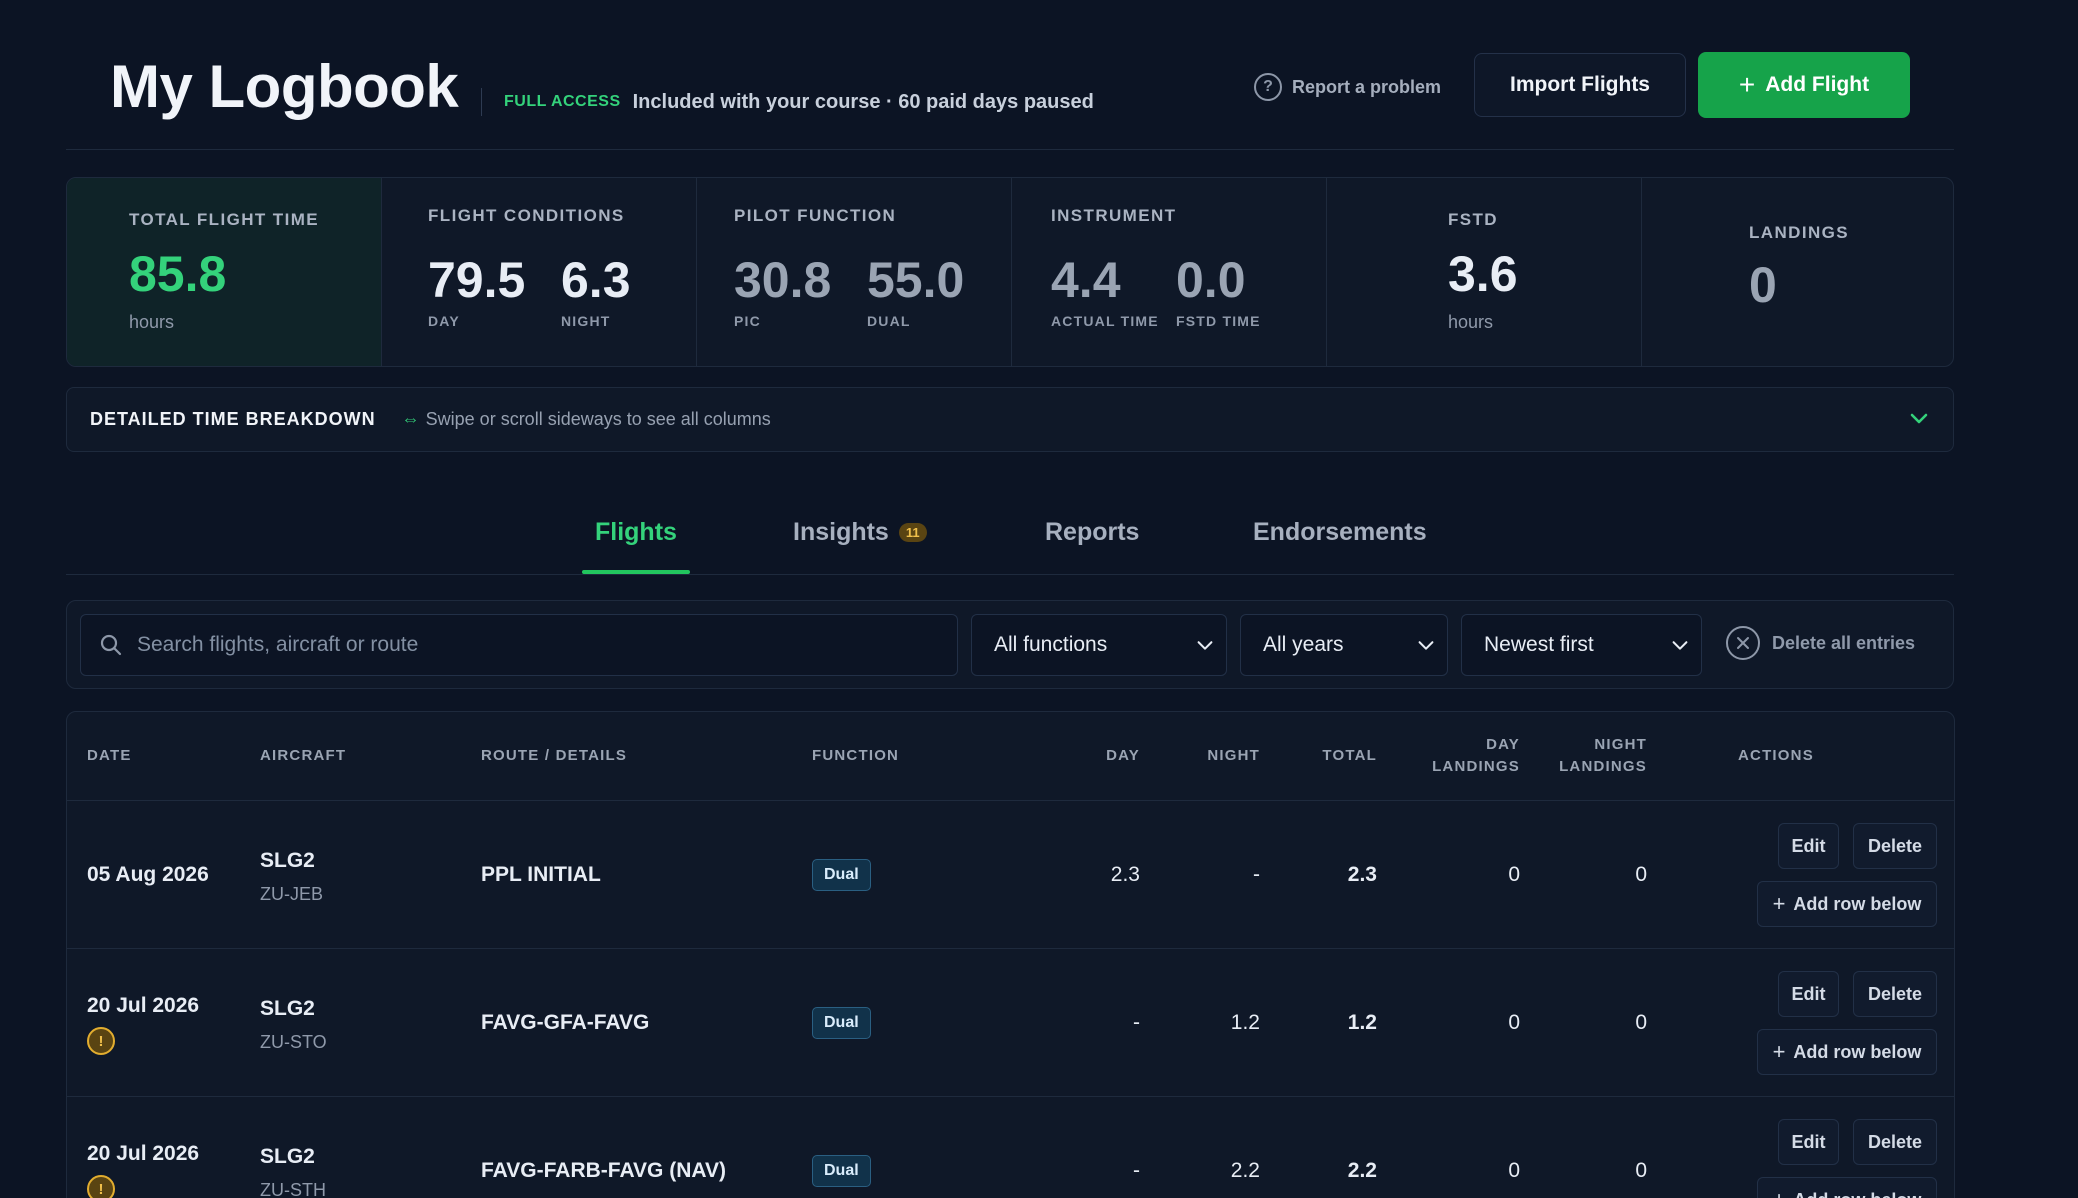  I want to click on col-total: TOTAL, so click(1349, 755).